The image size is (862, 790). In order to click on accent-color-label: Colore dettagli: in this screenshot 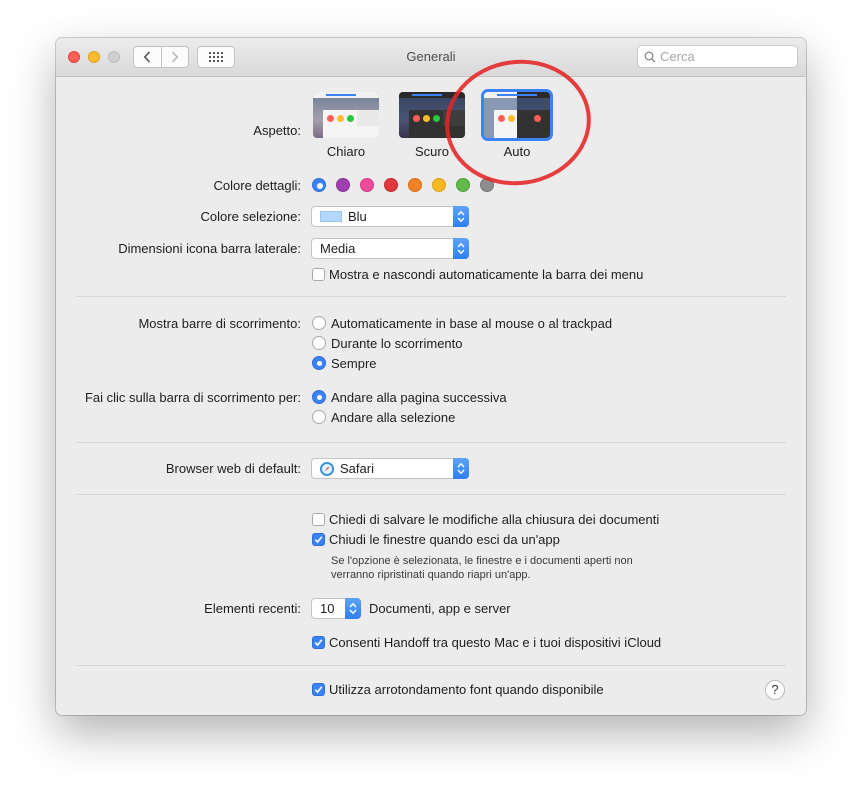, I will do `click(257, 185)`.